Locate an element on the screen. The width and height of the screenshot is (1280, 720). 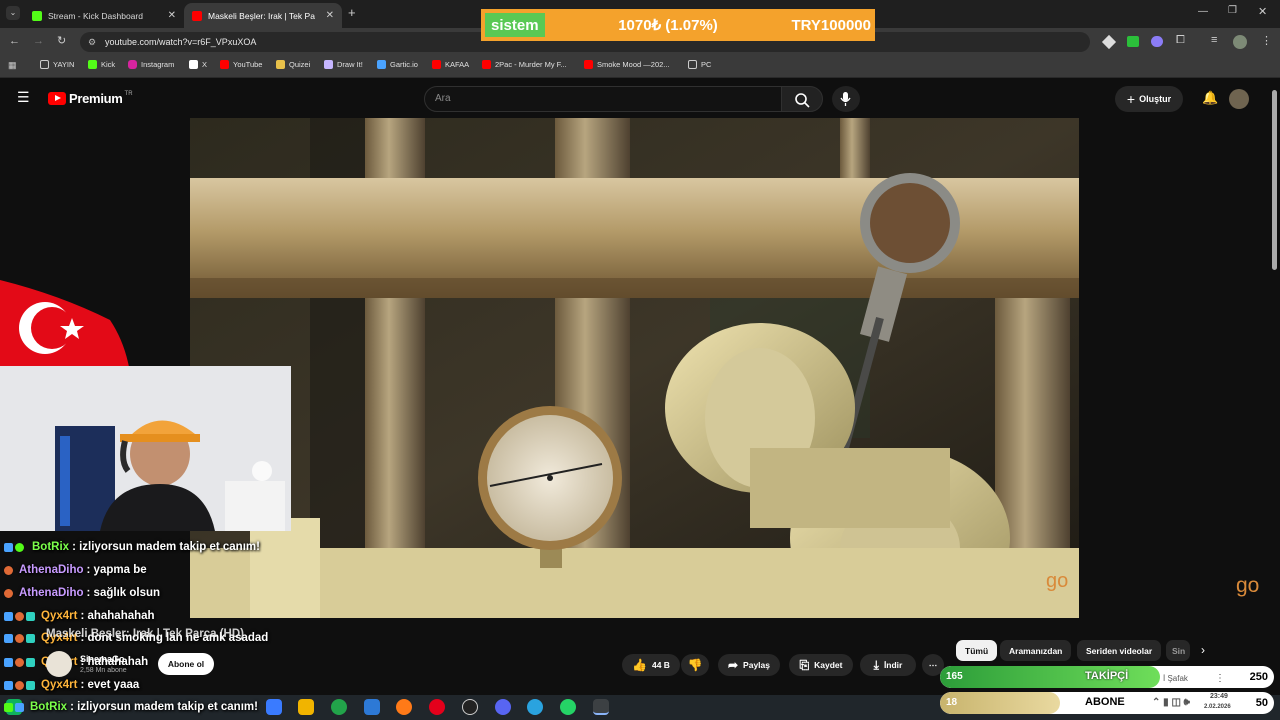
clock-date: 2.02.2026 is located at coordinates (1217, 707).